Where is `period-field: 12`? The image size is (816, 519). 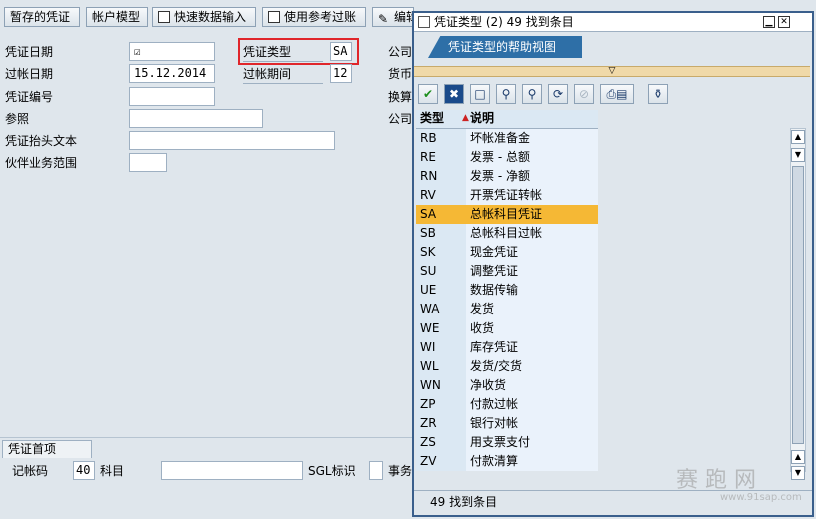 period-field: 12 is located at coordinates (341, 73).